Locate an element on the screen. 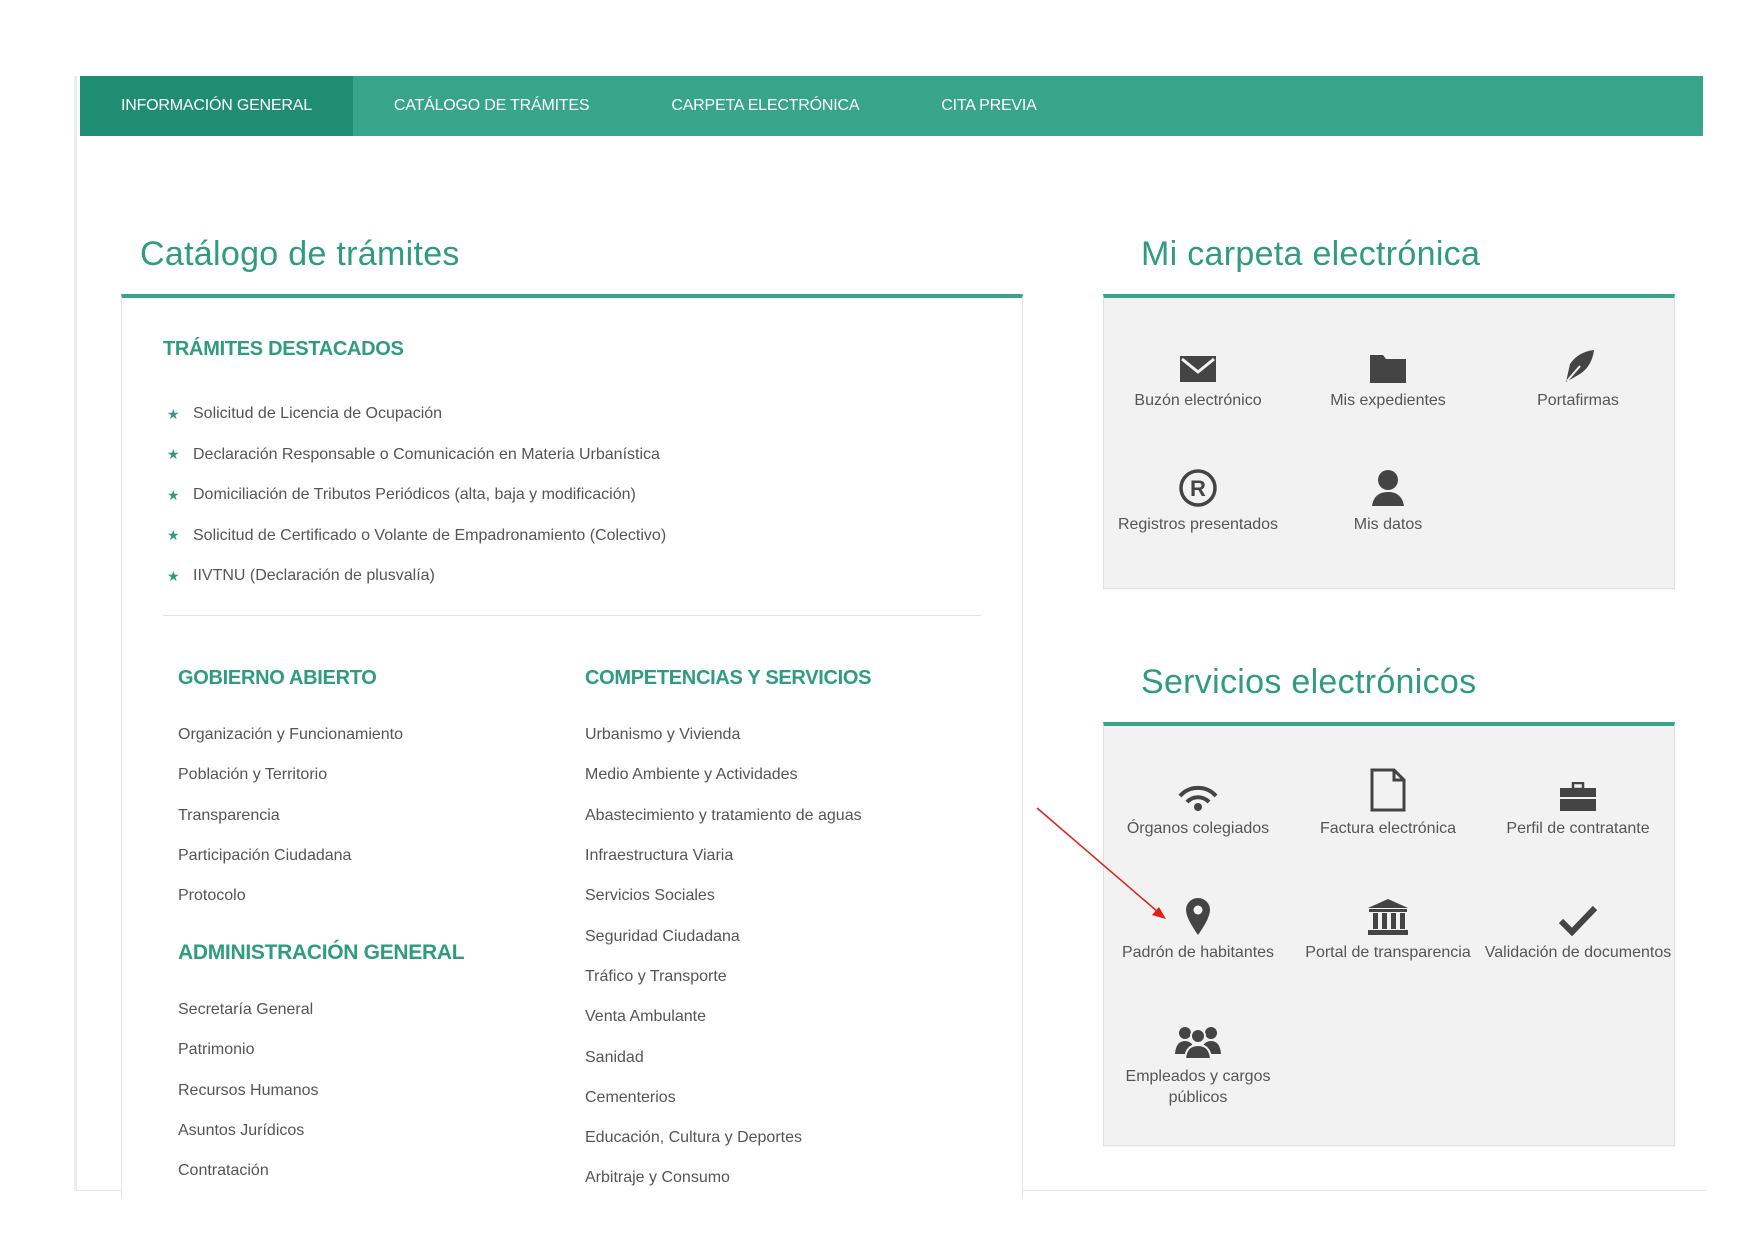 This screenshot has height=1240, width=1755. catalog-title: Catálogo de trámites is located at coordinates (300, 254).